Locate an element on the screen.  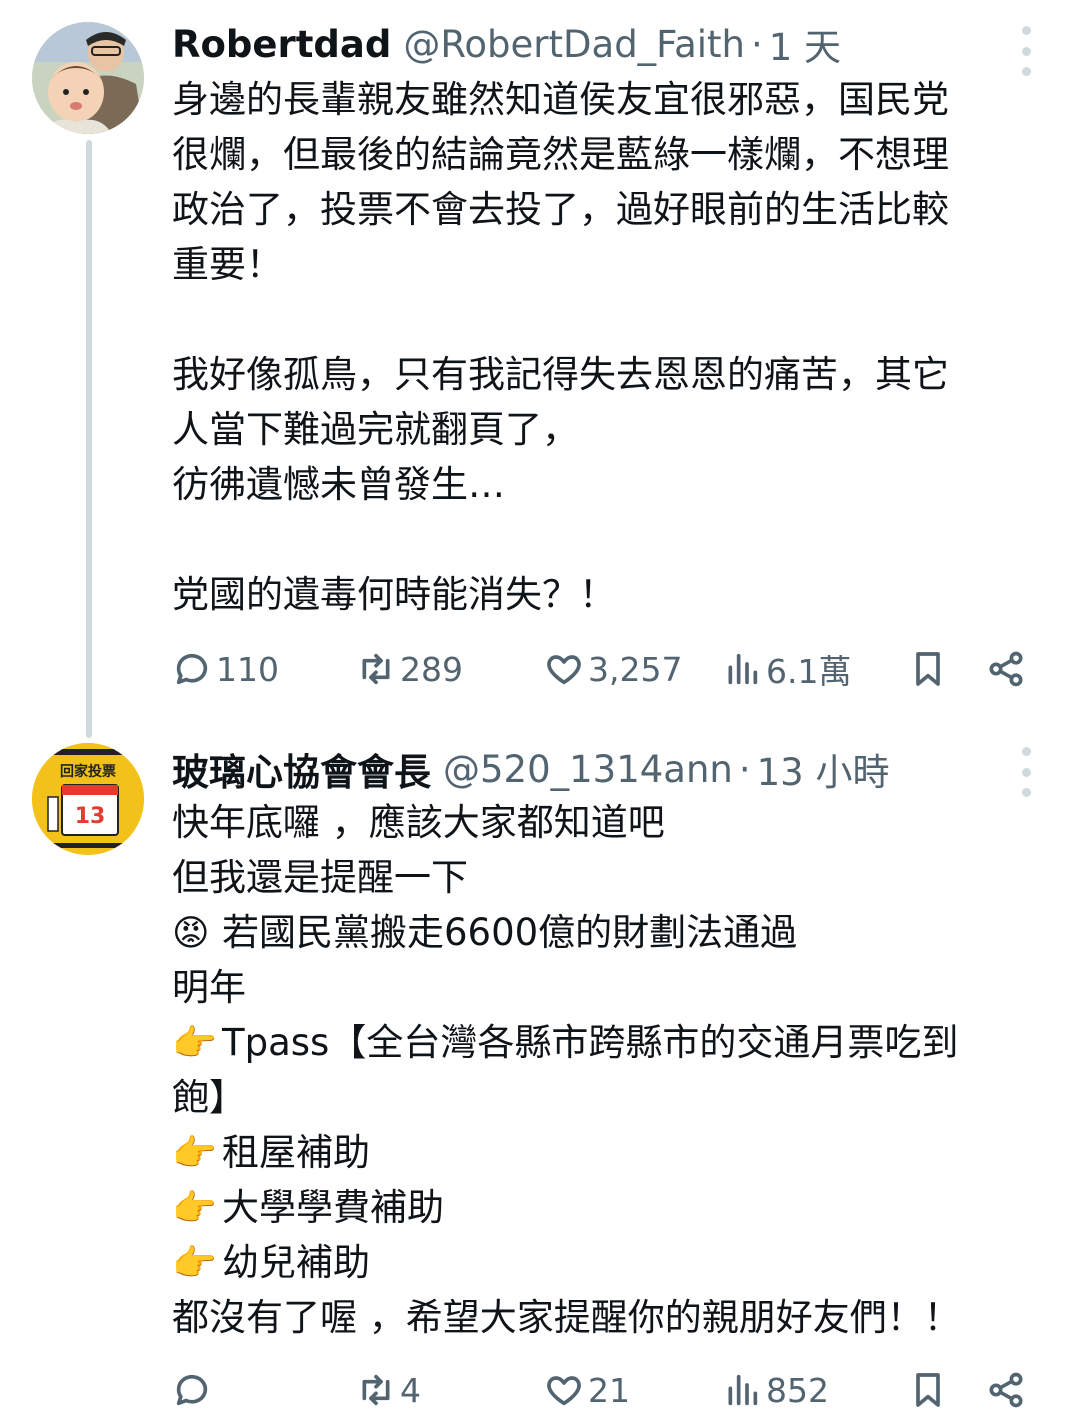
reply-button is located at coordinates (194, 1390).